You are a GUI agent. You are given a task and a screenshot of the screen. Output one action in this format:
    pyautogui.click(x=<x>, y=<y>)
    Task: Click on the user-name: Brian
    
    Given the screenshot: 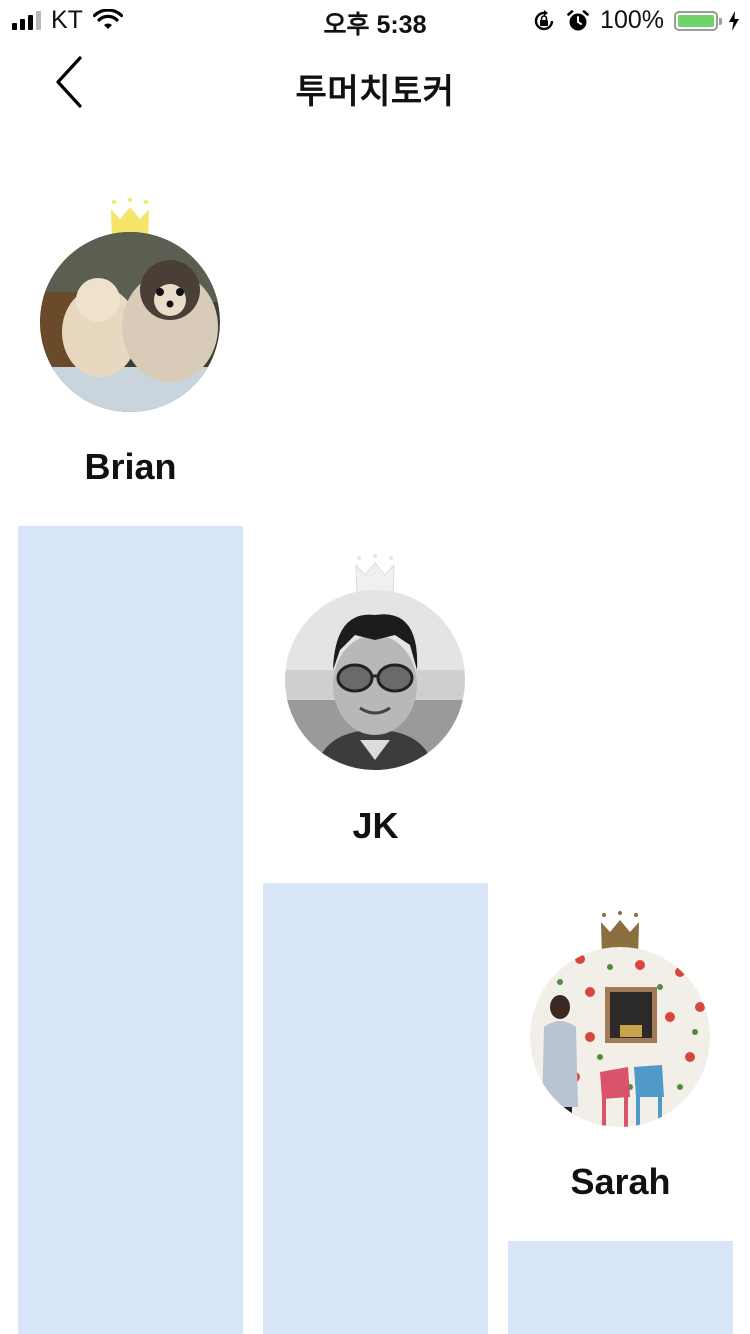 What is the action you would take?
    pyautogui.click(x=130, y=466)
    